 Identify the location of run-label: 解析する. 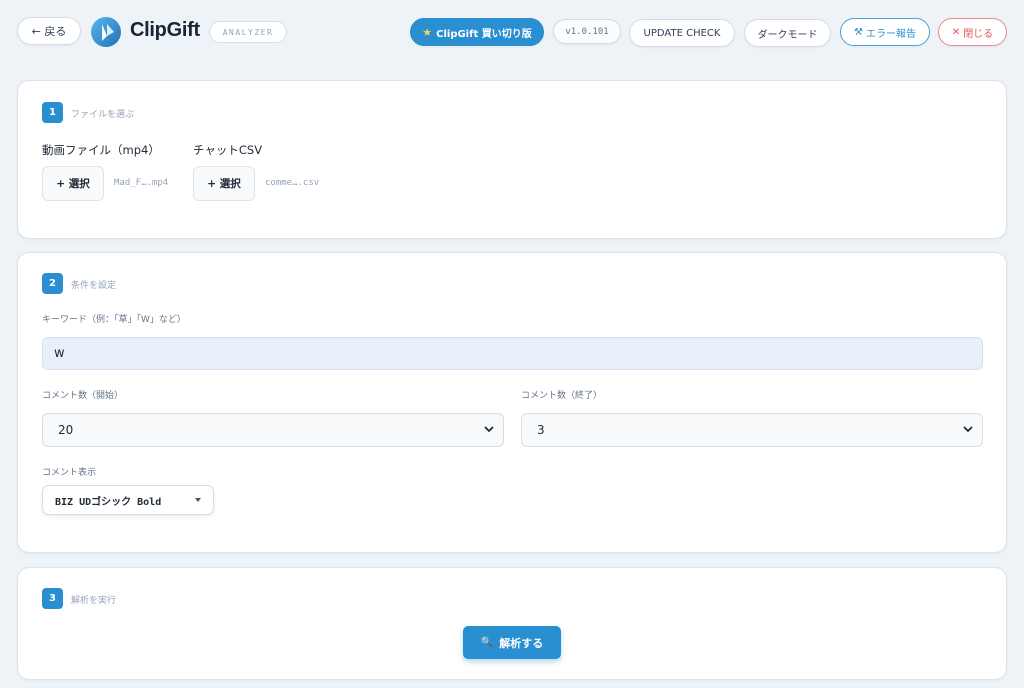
(521, 643).